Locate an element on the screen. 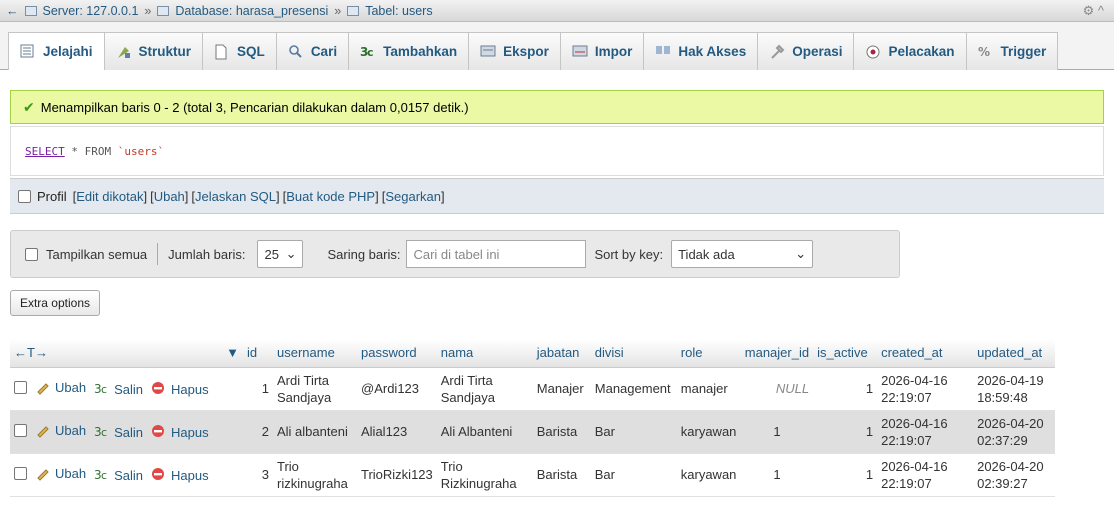 Image resolution: width=1114 pixels, height=526 pixels. column-header-created-at: created_at is located at coordinates (925, 353).